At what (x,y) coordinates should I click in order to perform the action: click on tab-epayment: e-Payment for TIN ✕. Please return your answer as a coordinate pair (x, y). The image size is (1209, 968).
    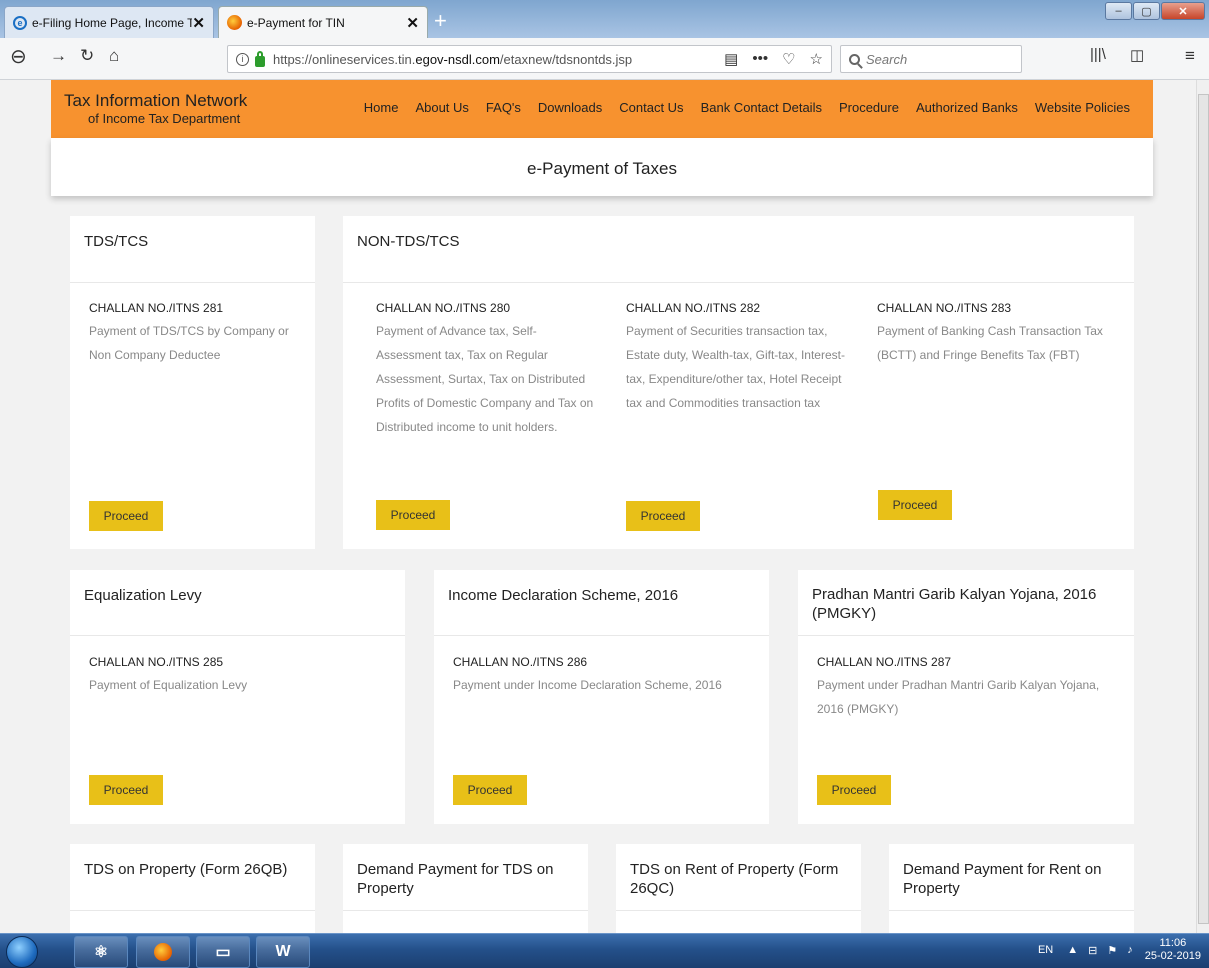
    Looking at the image, I should click on (323, 22).